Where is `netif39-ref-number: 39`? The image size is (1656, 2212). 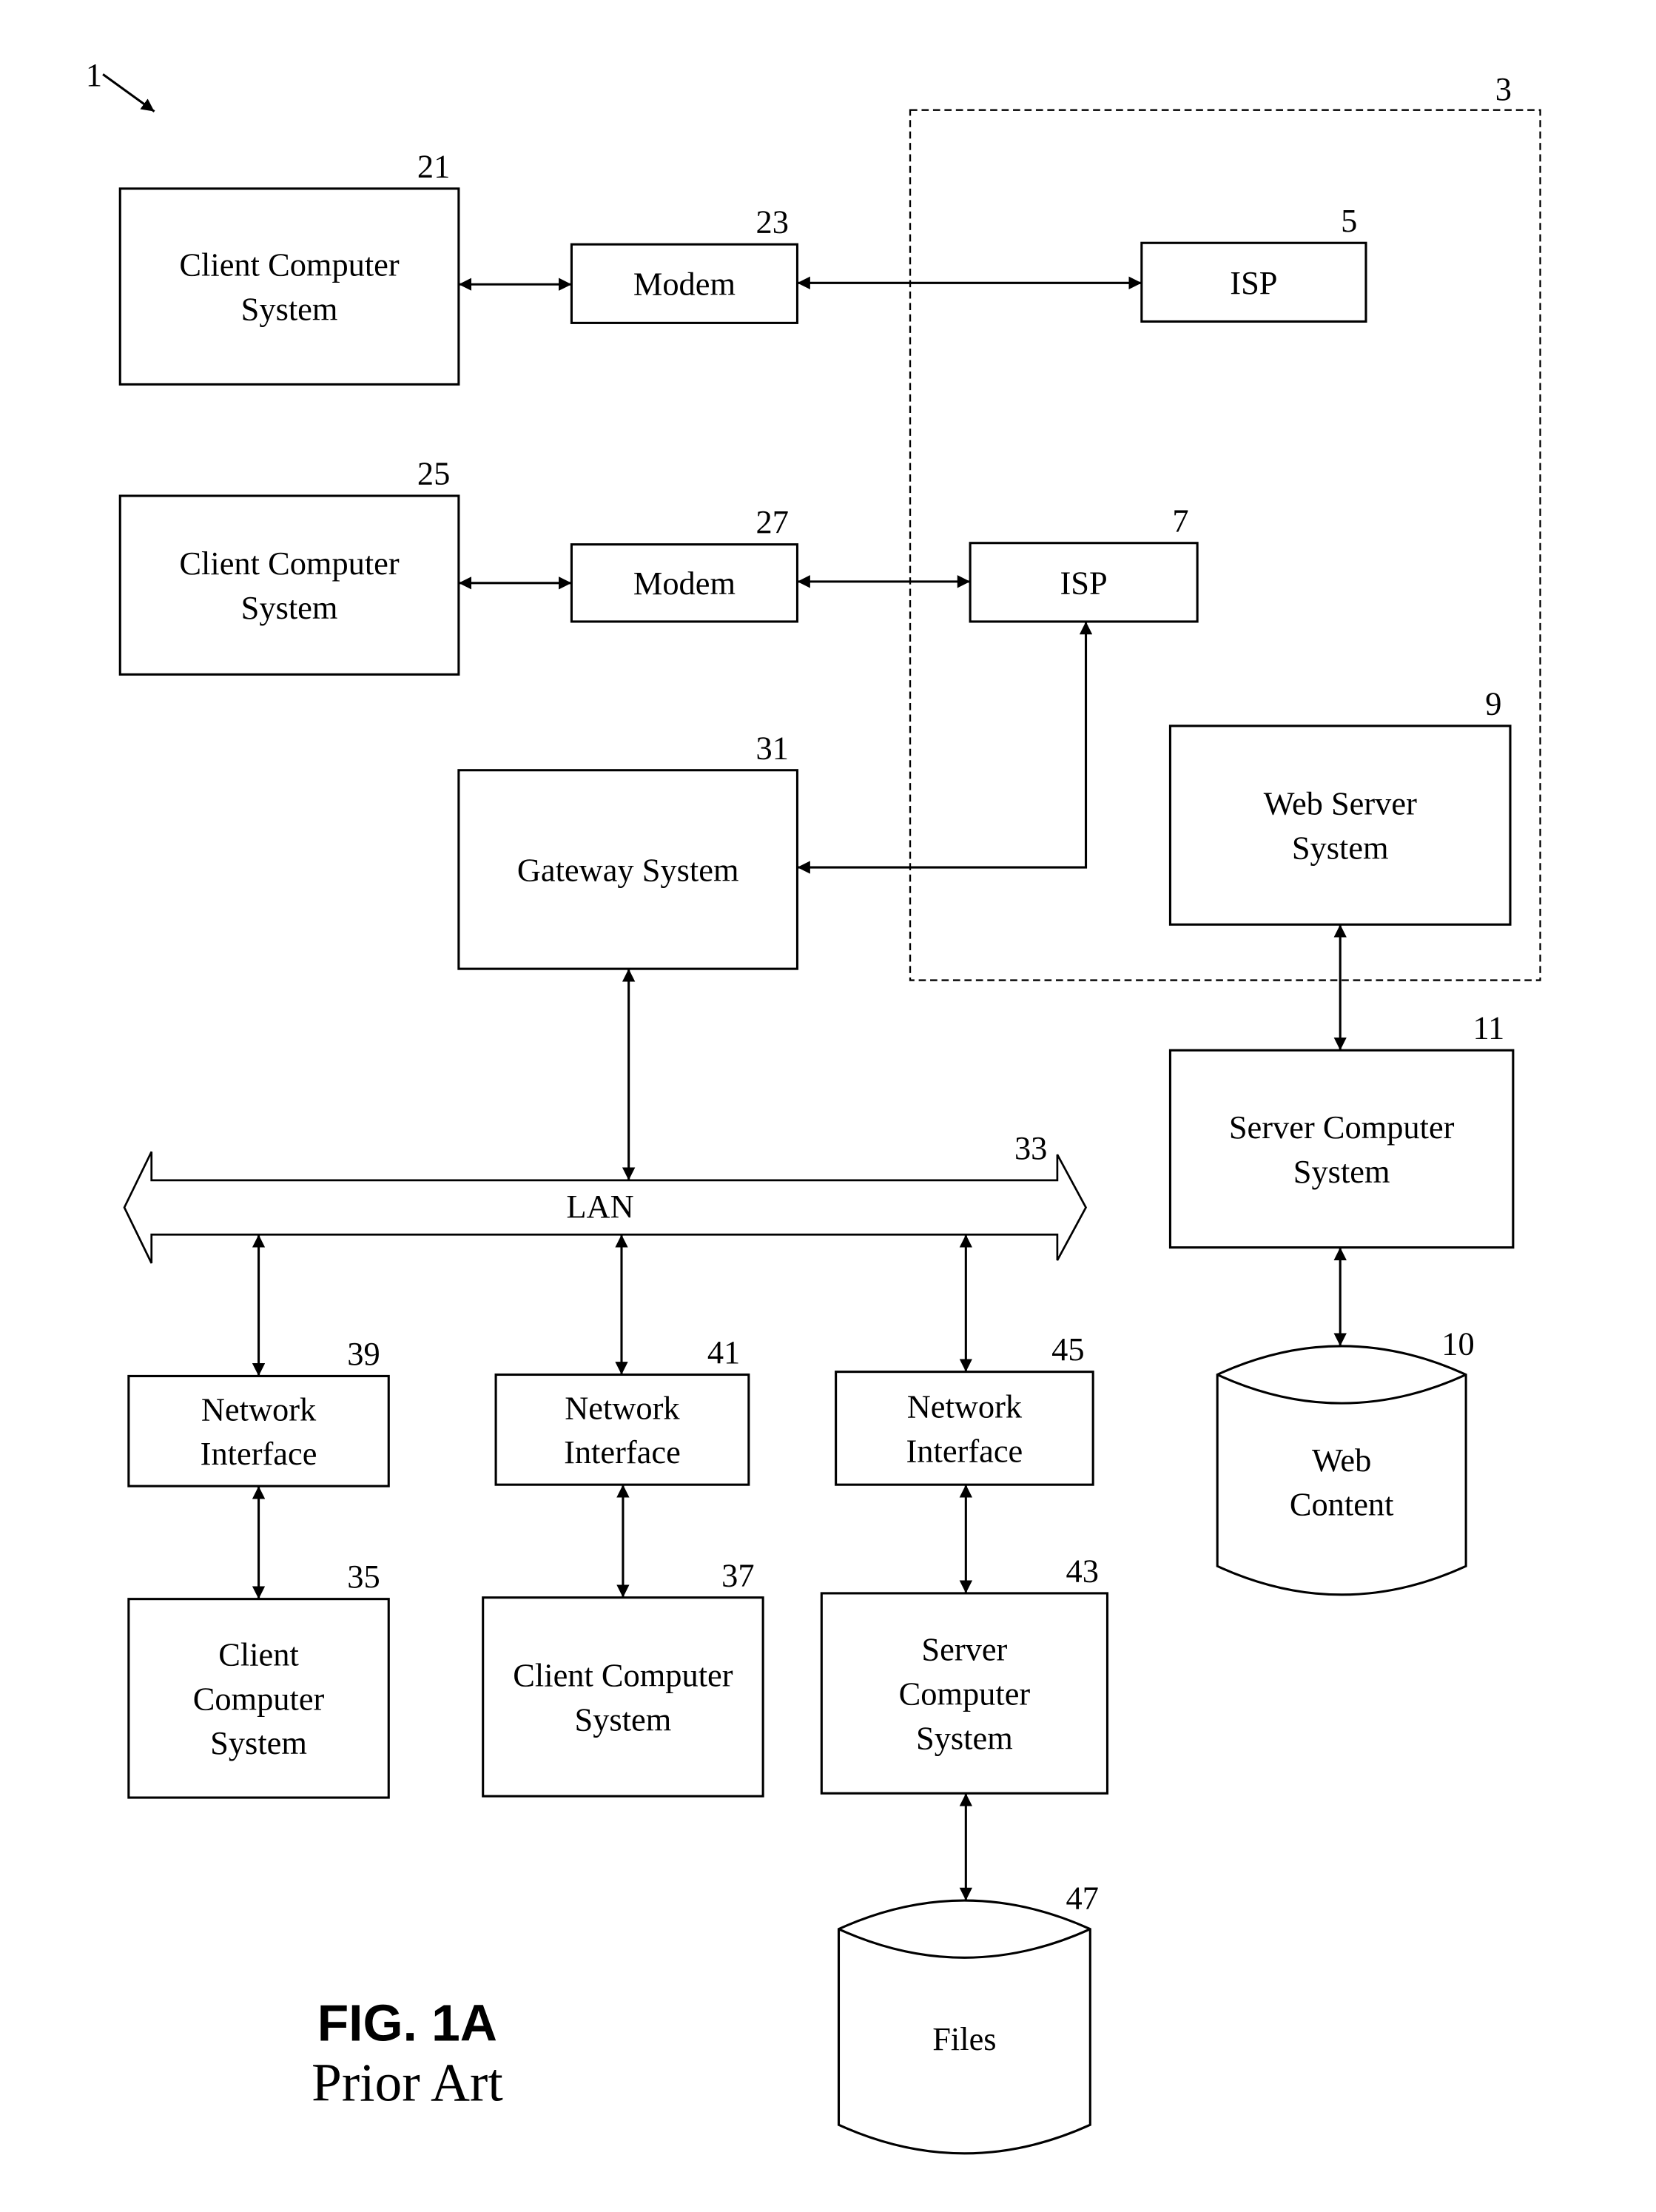
netif39-ref-number: 39 is located at coordinates (363, 1354).